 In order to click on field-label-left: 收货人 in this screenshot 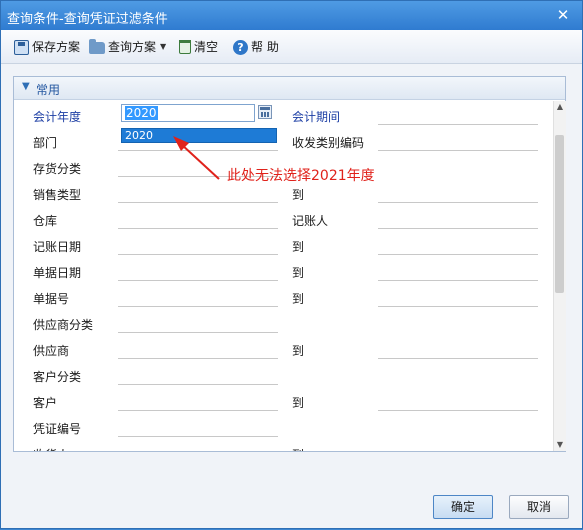, I will do `click(51, 448)`.